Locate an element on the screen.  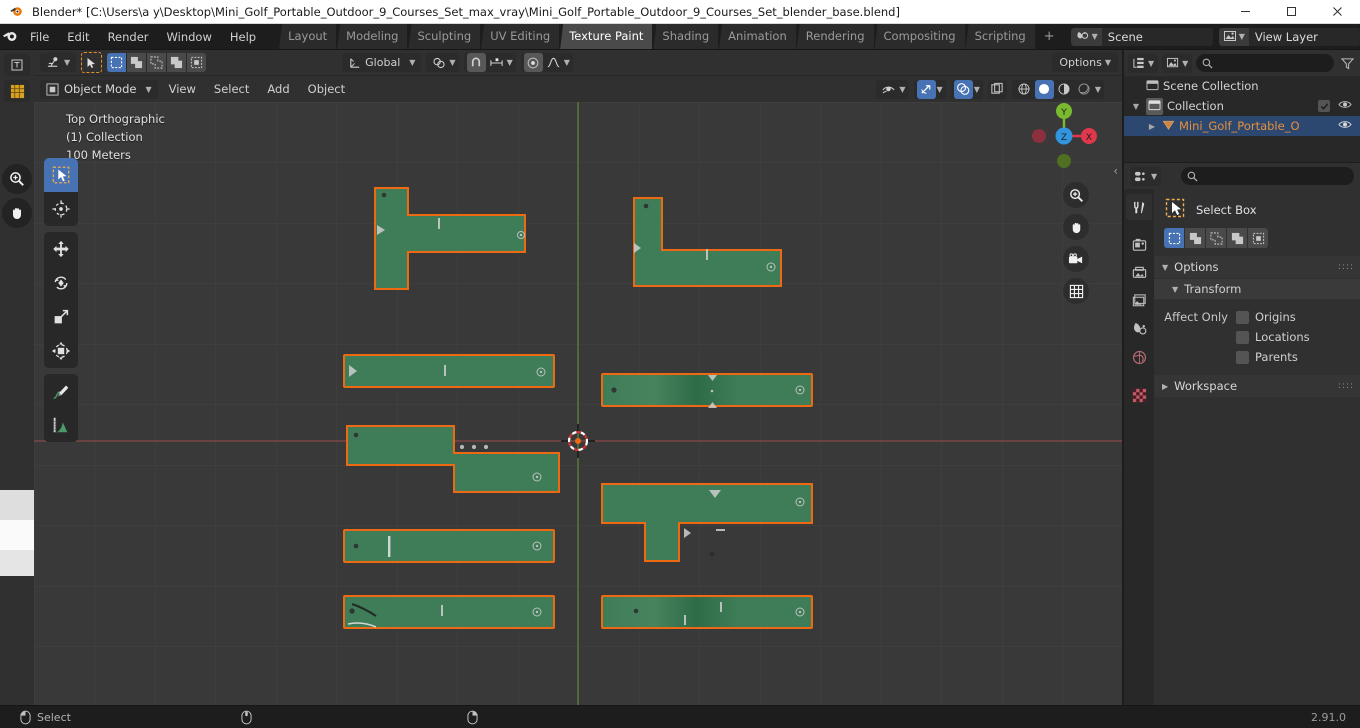
tab-texture-paint: Texture Paint is located at coordinates (607, 36).